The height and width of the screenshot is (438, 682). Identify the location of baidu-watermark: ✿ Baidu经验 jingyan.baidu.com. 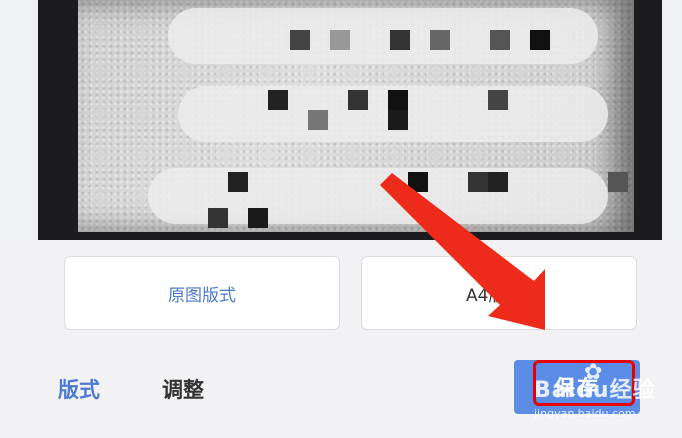
(608, 399).